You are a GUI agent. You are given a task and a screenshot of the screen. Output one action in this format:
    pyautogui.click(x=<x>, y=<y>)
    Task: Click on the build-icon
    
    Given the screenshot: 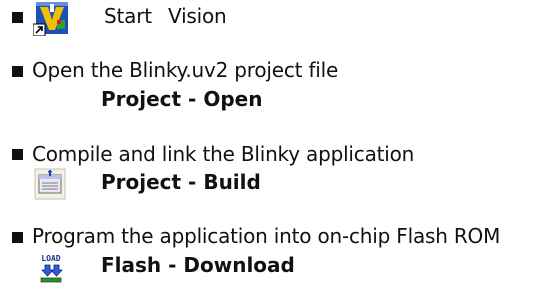 What is the action you would take?
    pyautogui.click(x=50, y=184)
    